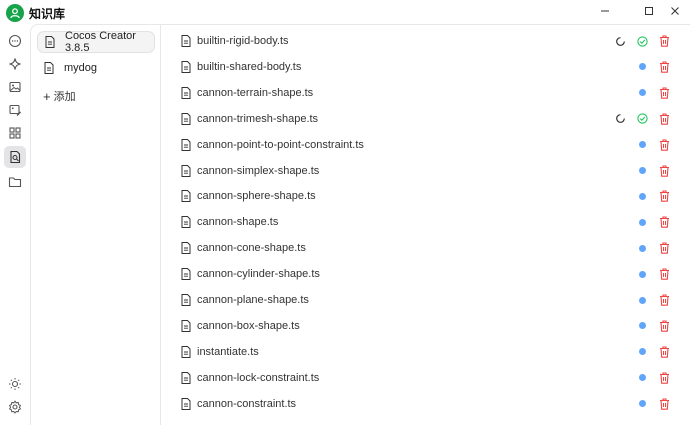 The height and width of the screenshot is (425, 690). Describe the element at coordinates (426, 119) in the screenshot. I see `file-row: cannon-trimesh-shape.ts` at that location.